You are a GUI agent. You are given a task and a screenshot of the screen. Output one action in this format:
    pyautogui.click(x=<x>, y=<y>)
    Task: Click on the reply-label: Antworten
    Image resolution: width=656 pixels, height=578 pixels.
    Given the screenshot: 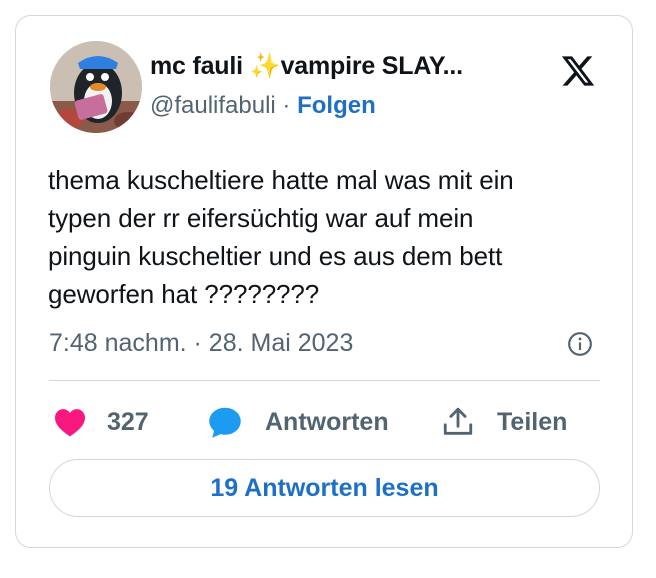 What is the action you would take?
    pyautogui.click(x=327, y=421)
    